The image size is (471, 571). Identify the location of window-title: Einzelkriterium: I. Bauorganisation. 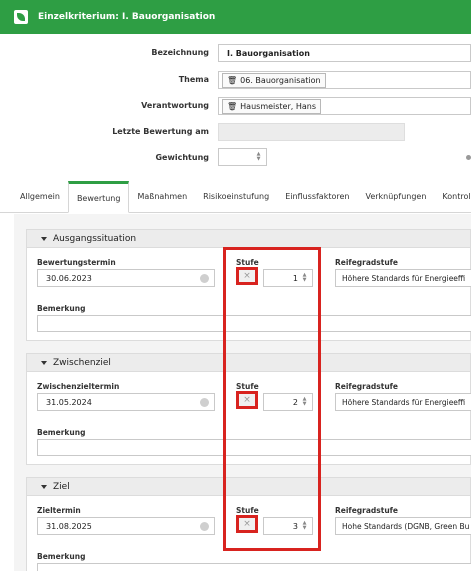
(127, 17).